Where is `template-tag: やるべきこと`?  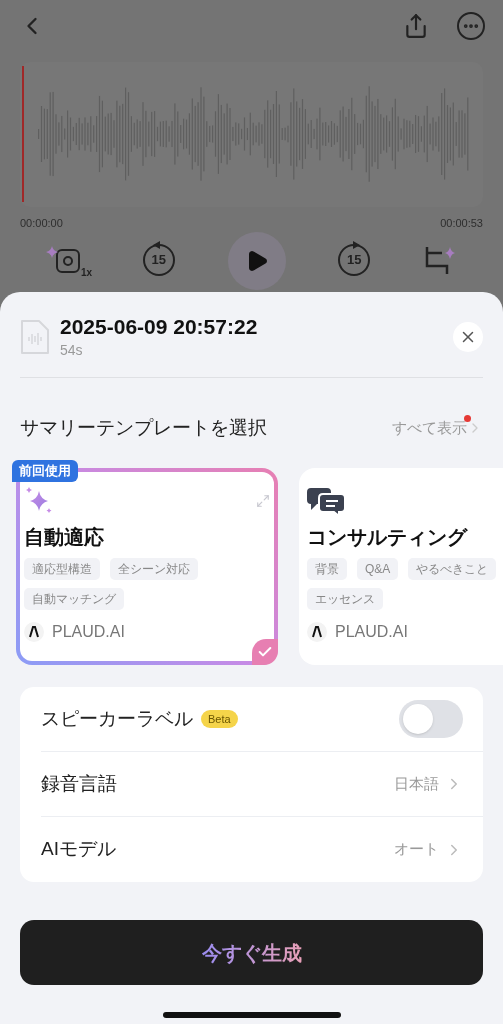 template-tag: やるべきこと is located at coordinates (452, 569).